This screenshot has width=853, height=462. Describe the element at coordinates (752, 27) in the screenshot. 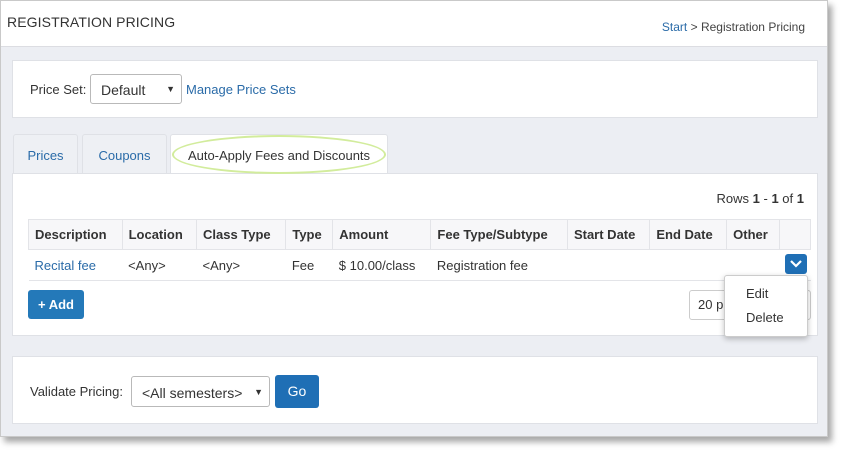

I see `breadcrumb-current: Registration Pricing` at that location.